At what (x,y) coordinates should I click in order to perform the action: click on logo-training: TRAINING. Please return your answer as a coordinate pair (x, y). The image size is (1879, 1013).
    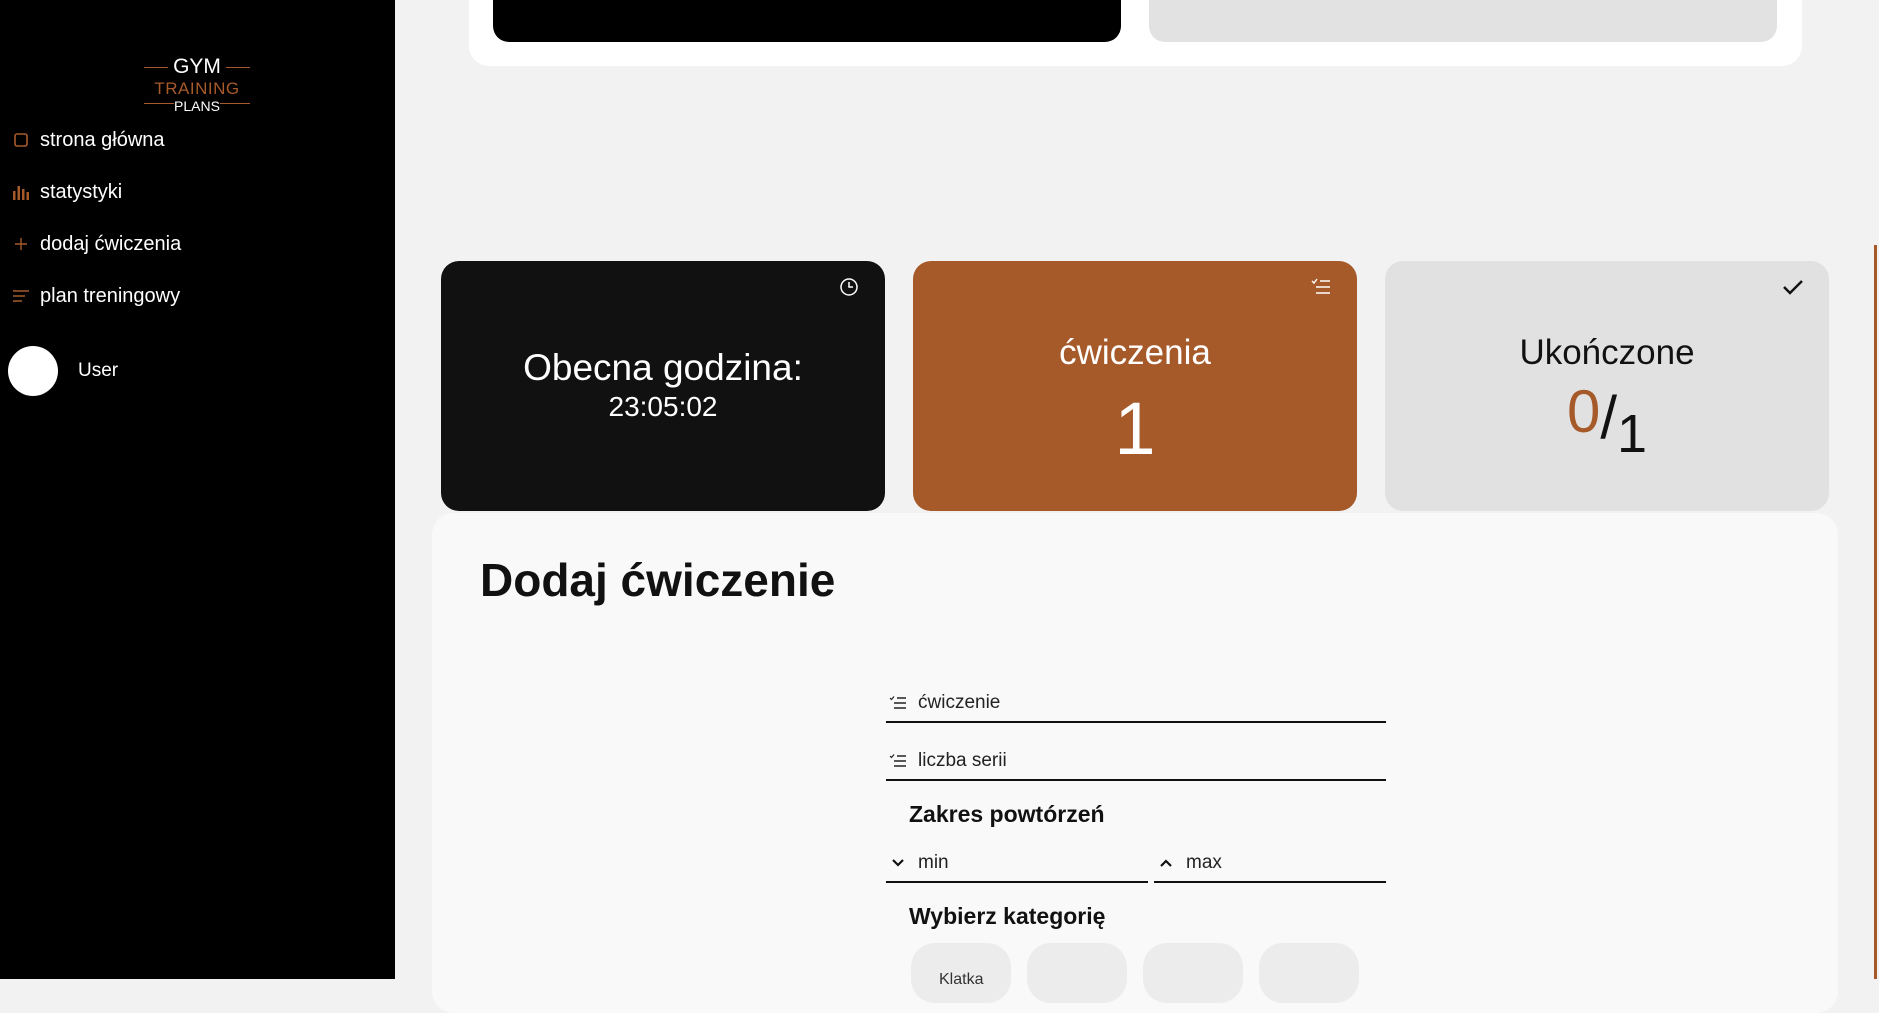
    Looking at the image, I should click on (197, 88).